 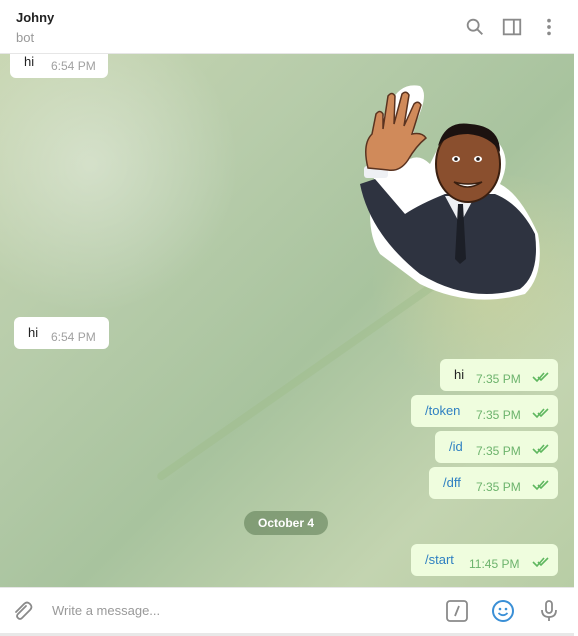 What do you see at coordinates (442, 410) in the screenshot?
I see `message-command-link: /token` at bounding box center [442, 410].